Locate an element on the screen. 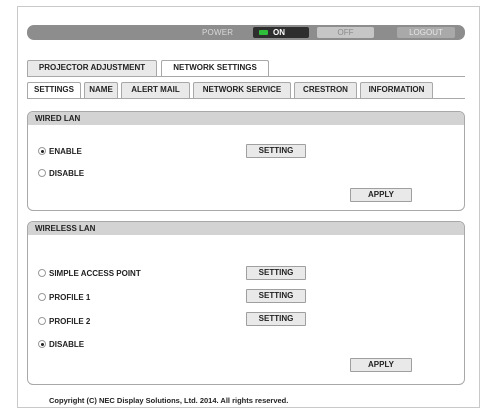 This screenshot has height=414, width=487. wireless-simple-ap-label: SIMPLE ACCESS POINT is located at coordinates (95, 273).